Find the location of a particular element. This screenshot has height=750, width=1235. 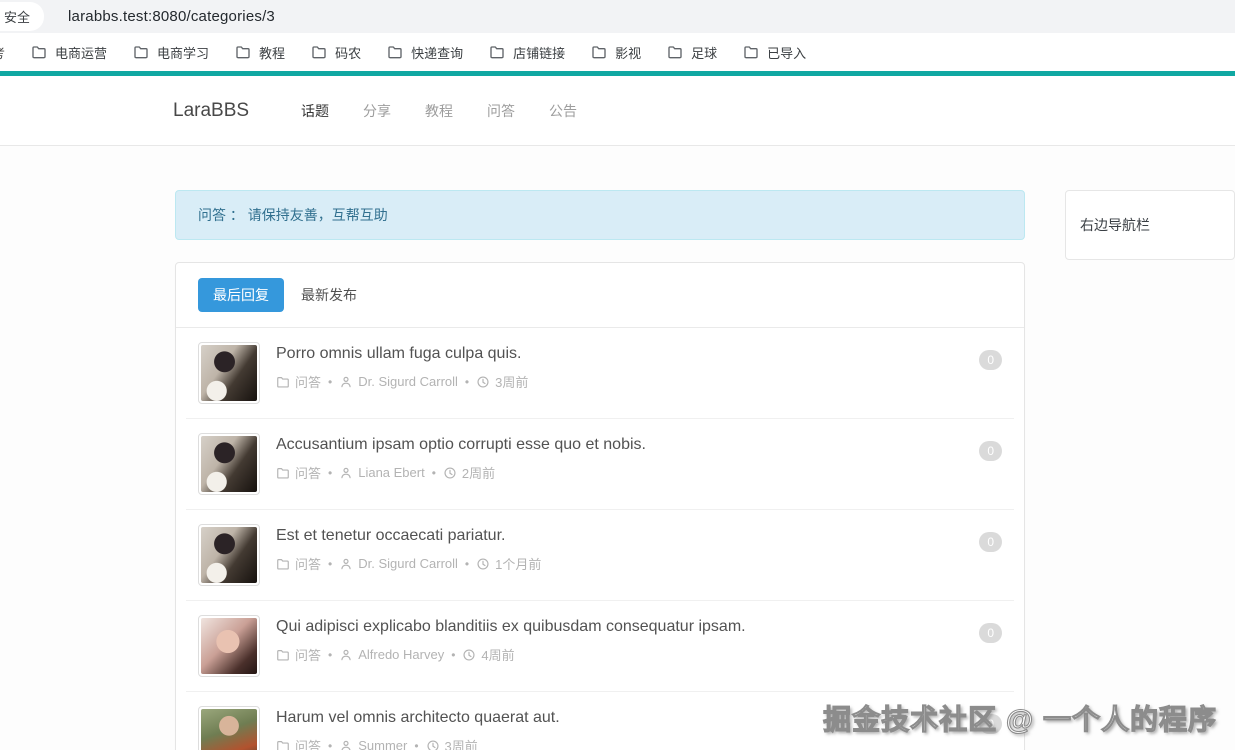

topic-meta: 问答 • Liana Ebert • 2周前 is located at coordinates (618, 472).